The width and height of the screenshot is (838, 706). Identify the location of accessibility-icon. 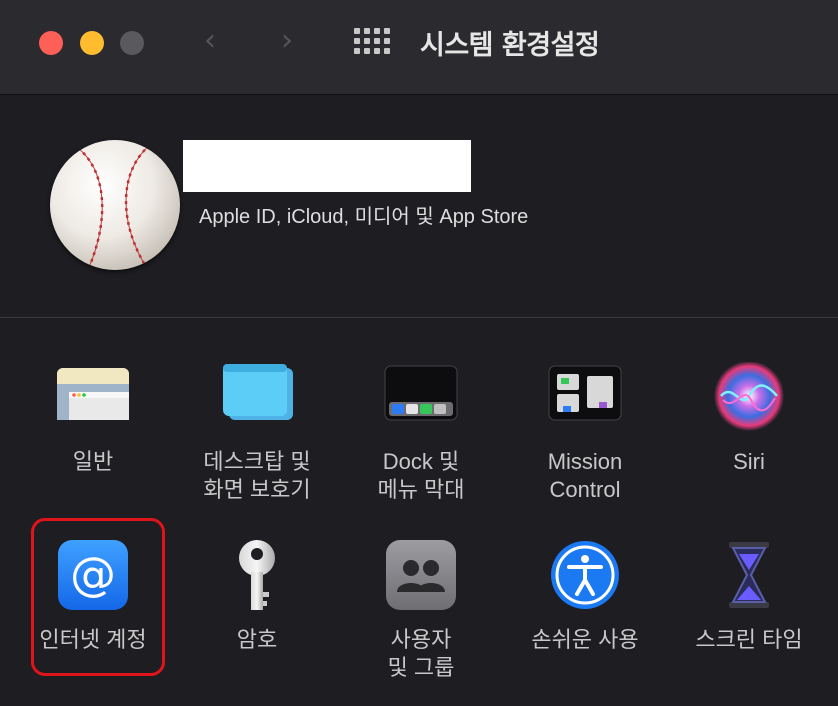
(585, 578).